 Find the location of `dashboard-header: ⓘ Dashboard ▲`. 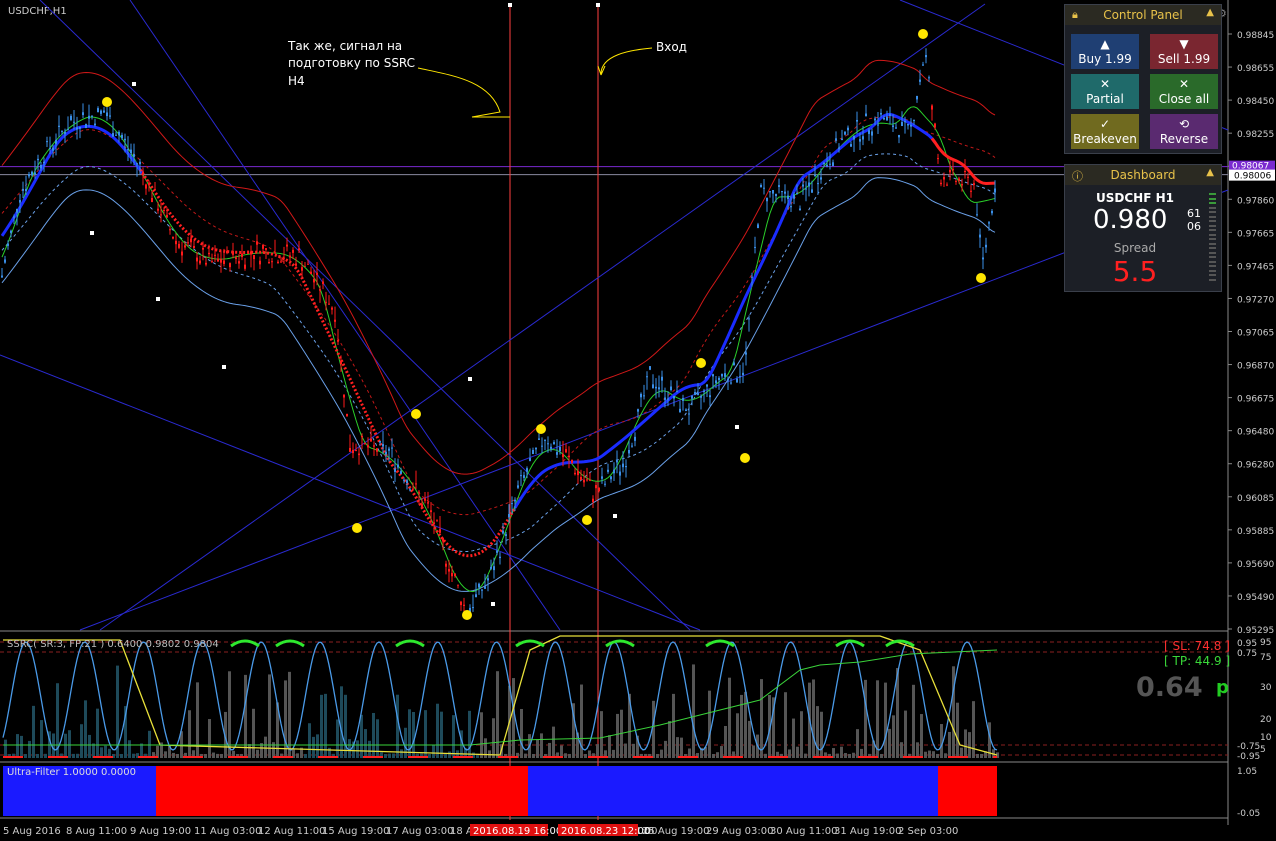

dashboard-header: ⓘ Dashboard ▲ is located at coordinates (1143, 175).